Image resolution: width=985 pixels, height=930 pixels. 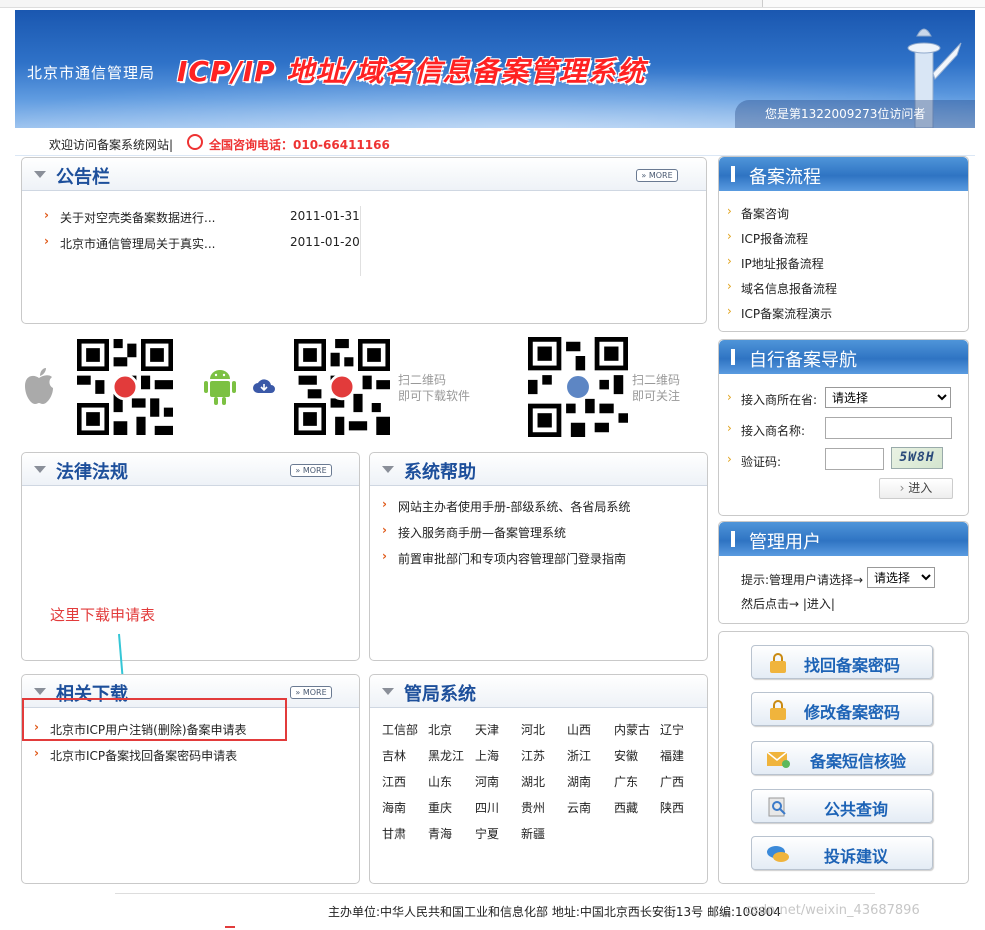 I want to click on bulletin-divider, so click(x=360, y=241).